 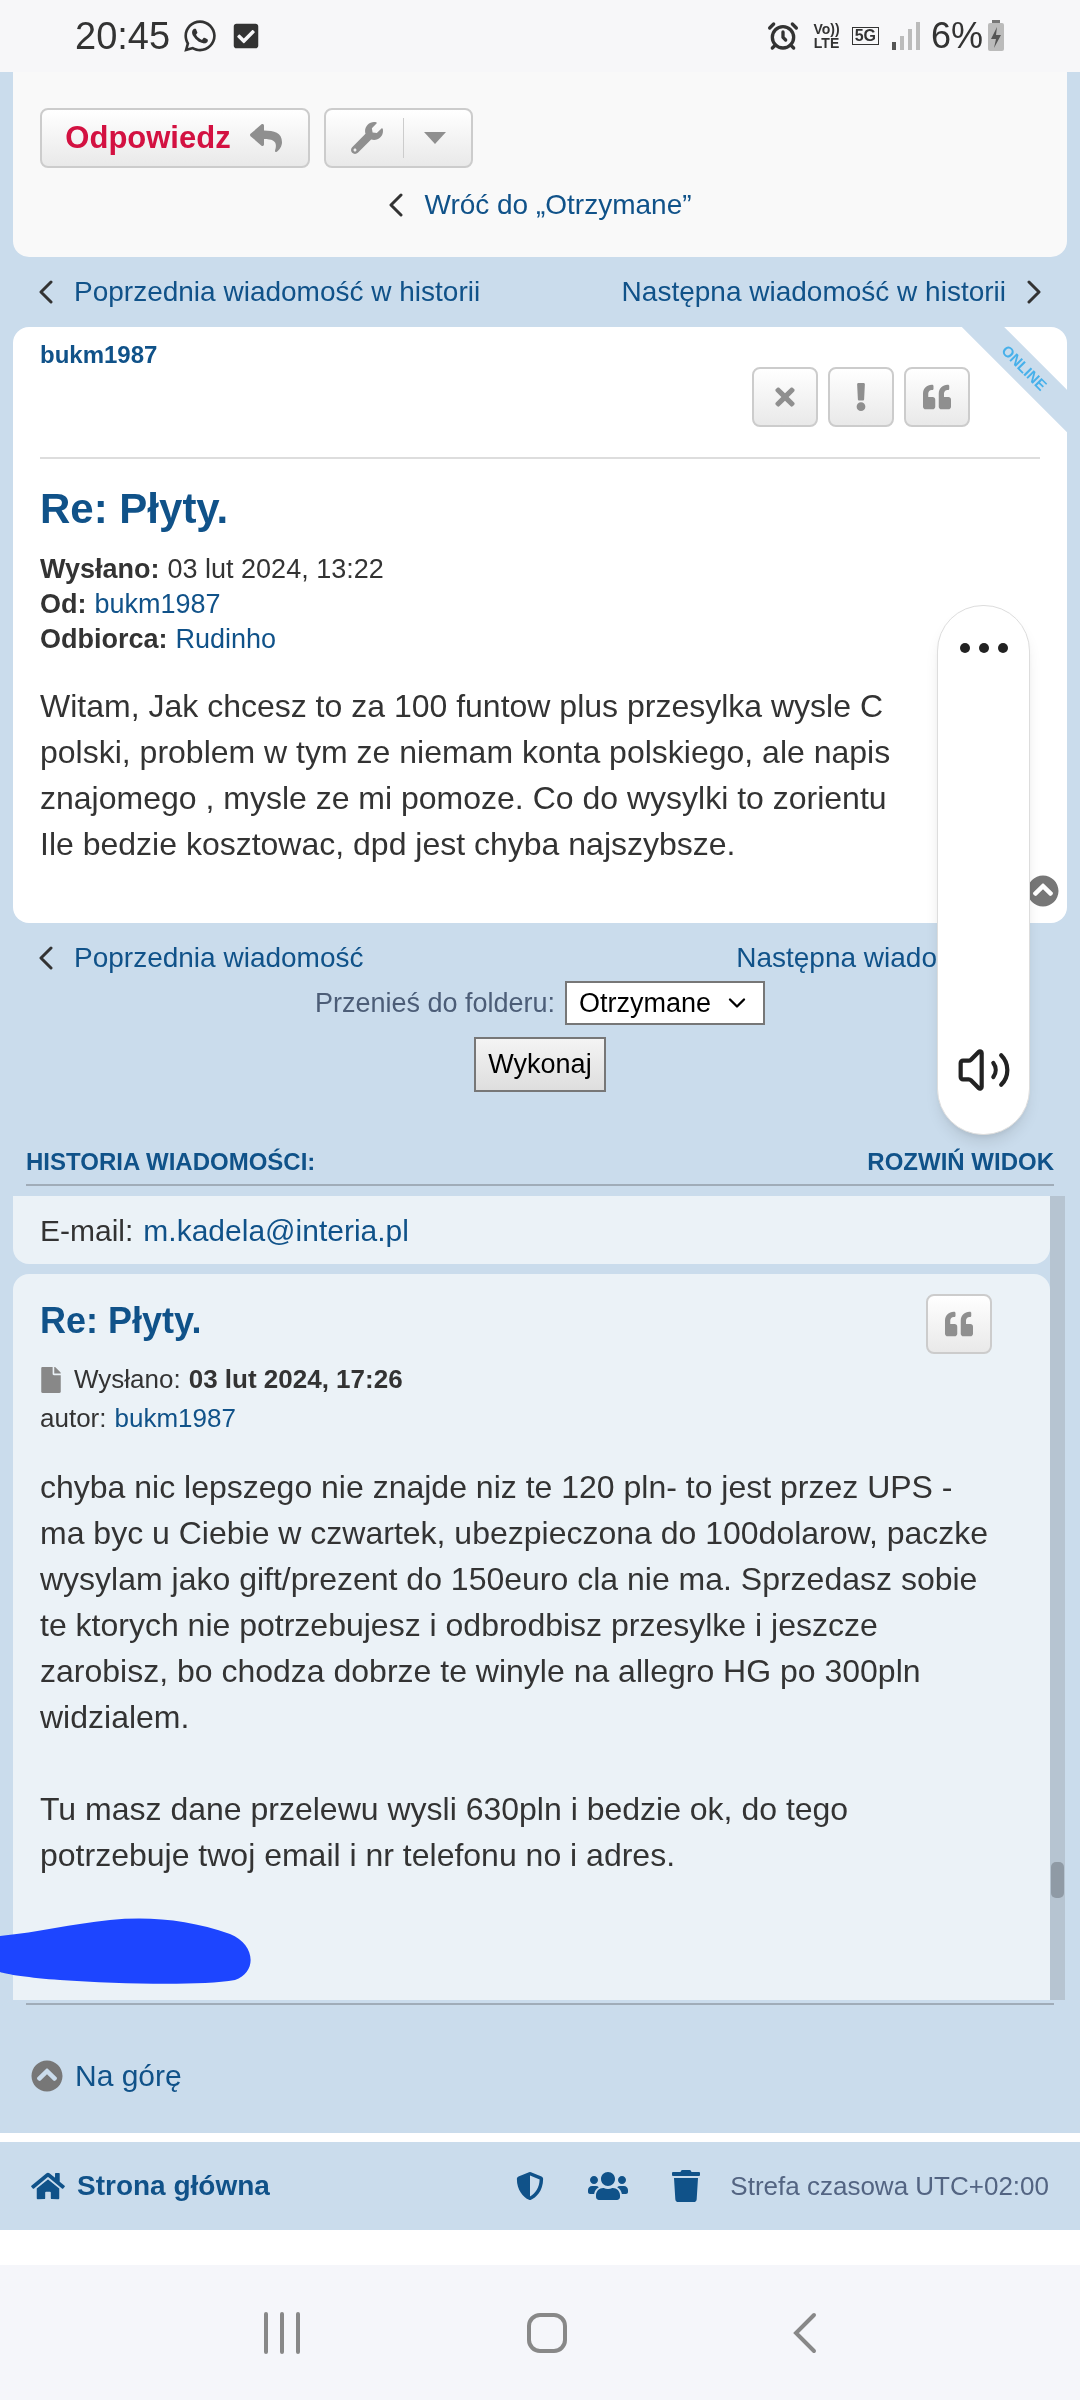 I want to click on volte-label: Vo)), so click(x=826, y=29).